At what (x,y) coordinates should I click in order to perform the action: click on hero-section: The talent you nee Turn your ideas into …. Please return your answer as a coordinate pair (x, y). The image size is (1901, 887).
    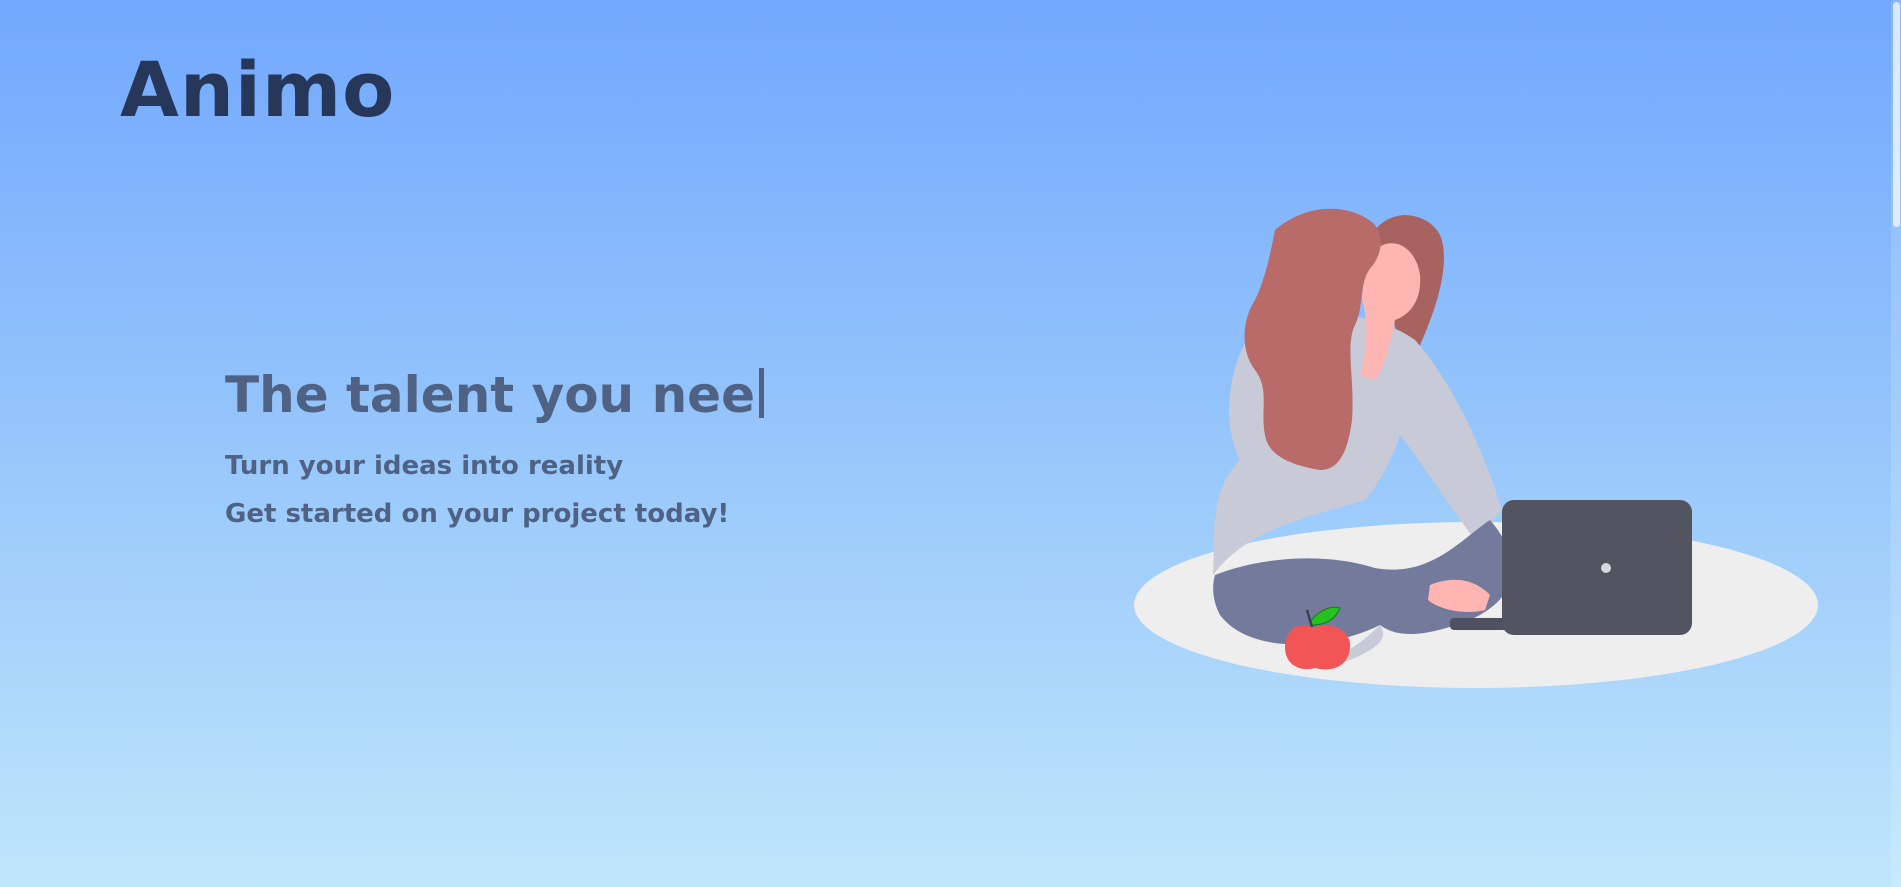
    Looking at the image, I should click on (494, 447).